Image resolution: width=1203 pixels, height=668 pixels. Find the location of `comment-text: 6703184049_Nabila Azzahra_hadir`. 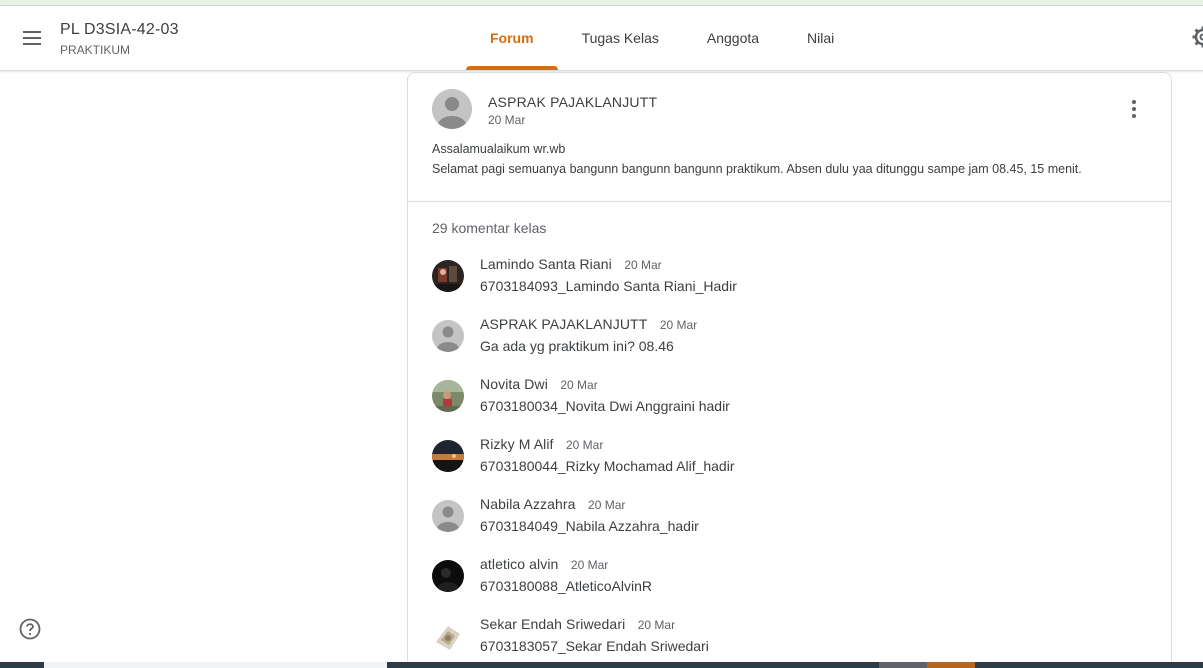

comment-text: 6703184049_Nabila Azzahra_hadir is located at coordinates (589, 526).